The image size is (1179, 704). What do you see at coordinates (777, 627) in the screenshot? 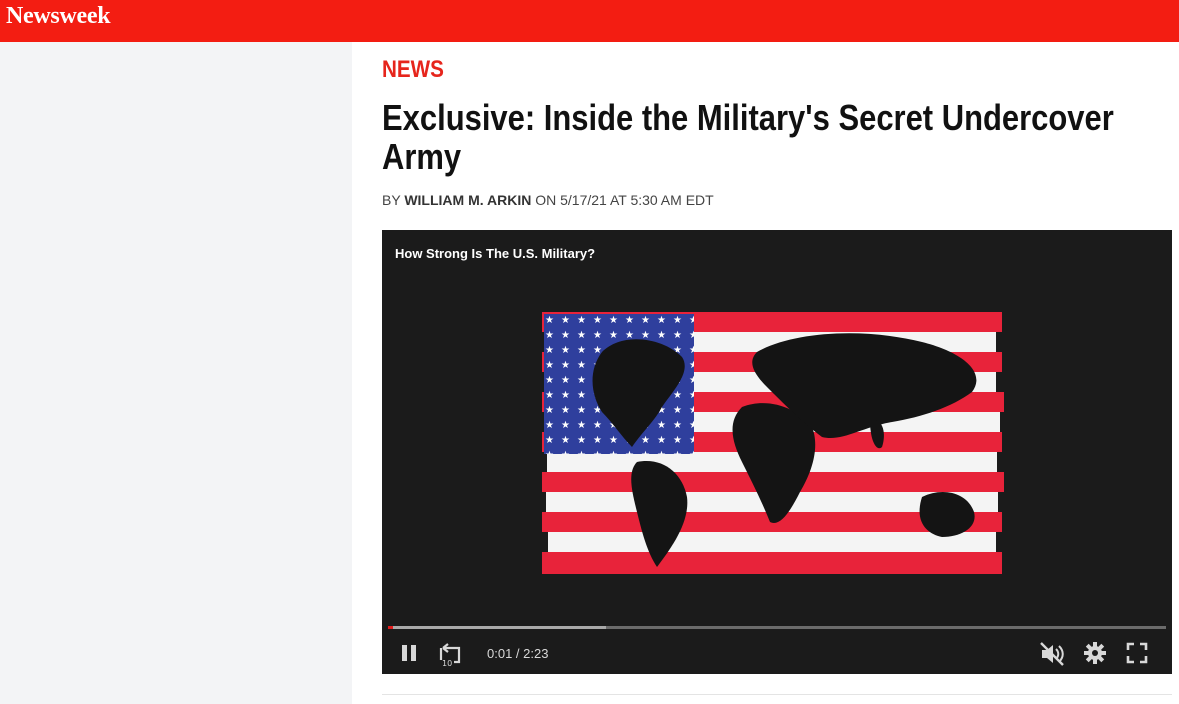
I see `video-progress-bar` at bounding box center [777, 627].